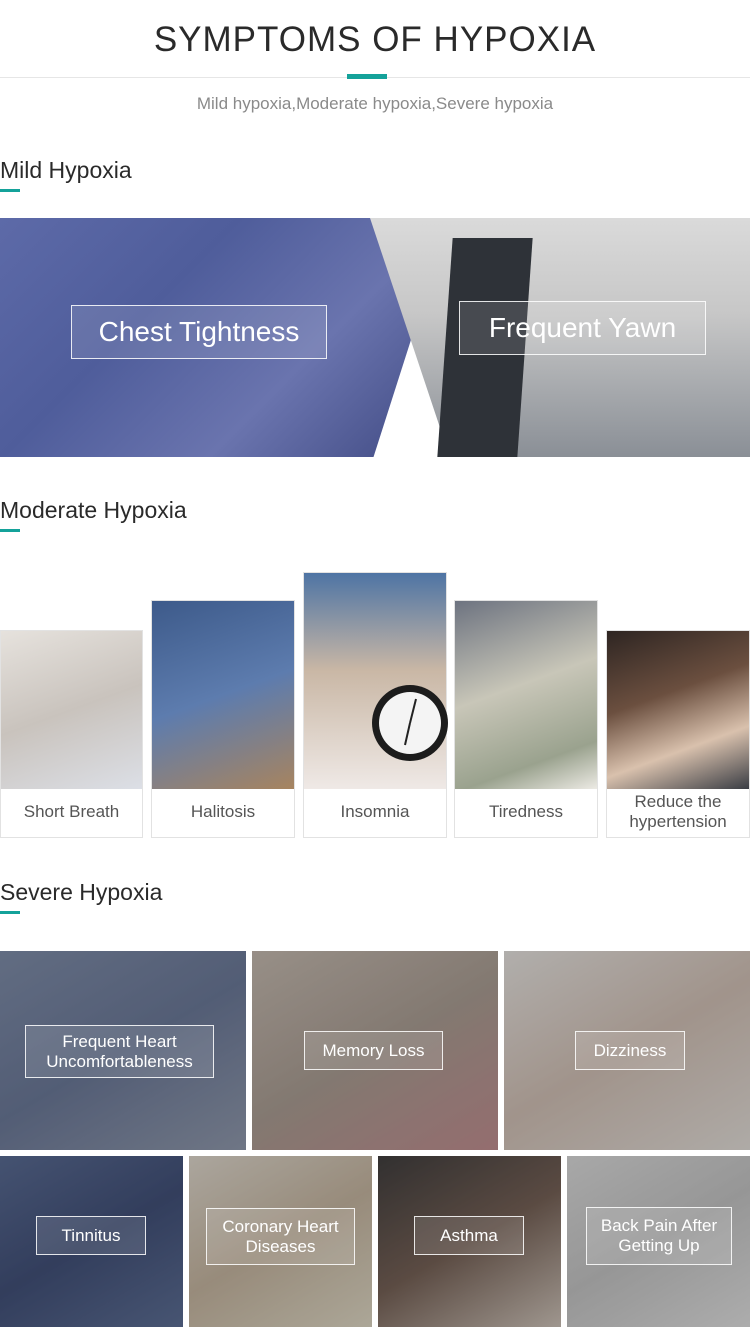 The image size is (750, 1327). What do you see at coordinates (280, 1236) in the screenshot?
I see `coronary-heart-label: Coronary Heart Diseases` at bounding box center [280, 1236].